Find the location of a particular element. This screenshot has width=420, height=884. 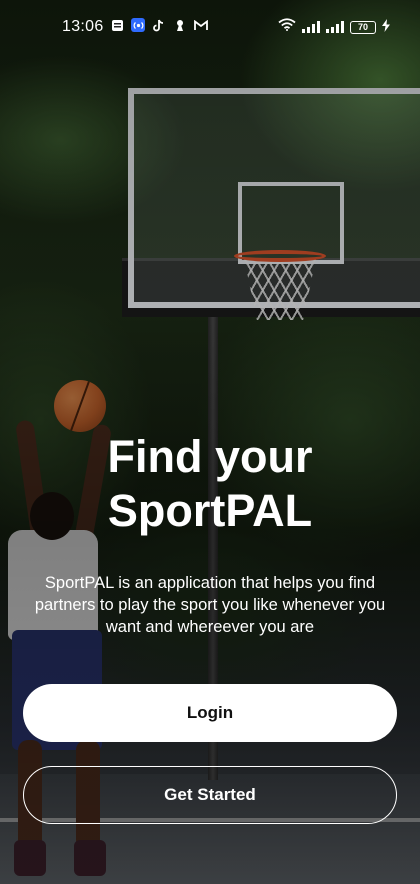

wifi-icon is located at coordinates (287, 27).